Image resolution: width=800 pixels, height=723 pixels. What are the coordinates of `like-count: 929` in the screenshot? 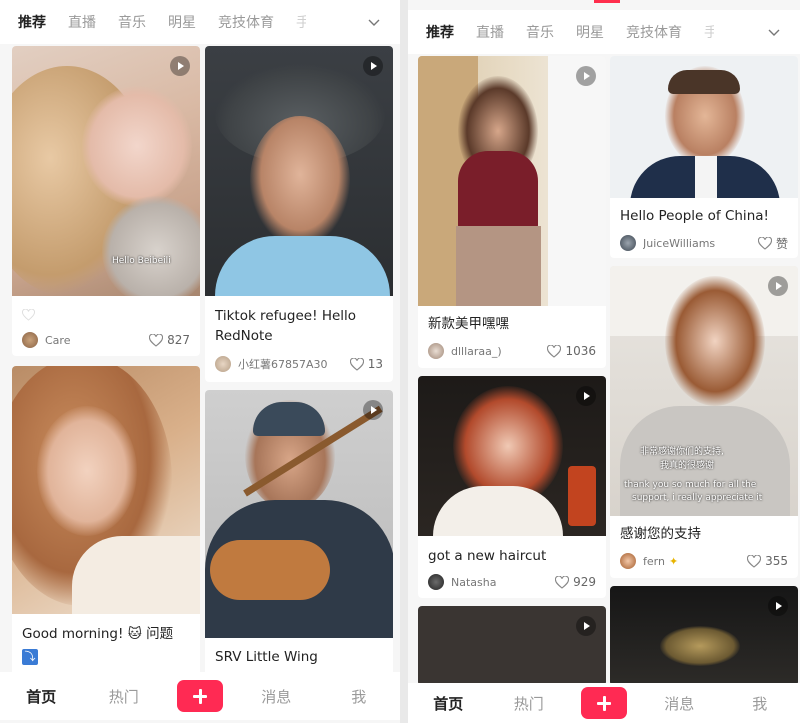 It's located at (584, 582).